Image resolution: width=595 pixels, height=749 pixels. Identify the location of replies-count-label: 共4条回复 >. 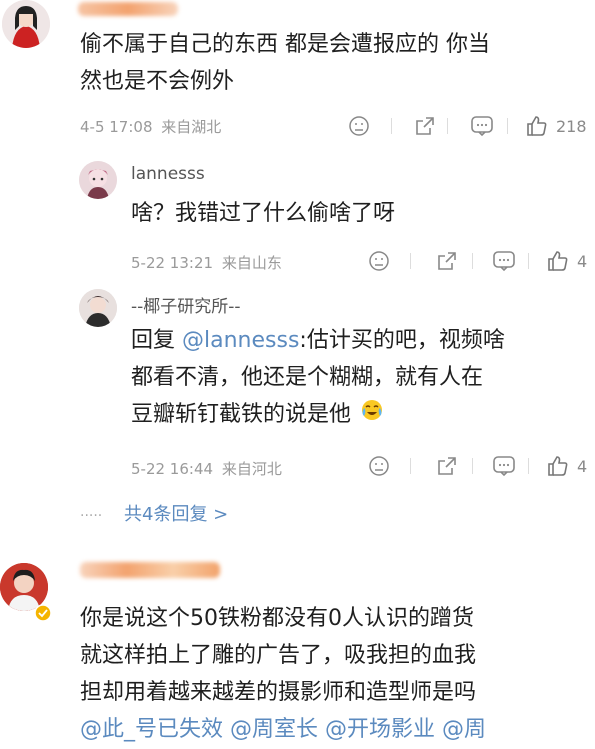
(176, 514).